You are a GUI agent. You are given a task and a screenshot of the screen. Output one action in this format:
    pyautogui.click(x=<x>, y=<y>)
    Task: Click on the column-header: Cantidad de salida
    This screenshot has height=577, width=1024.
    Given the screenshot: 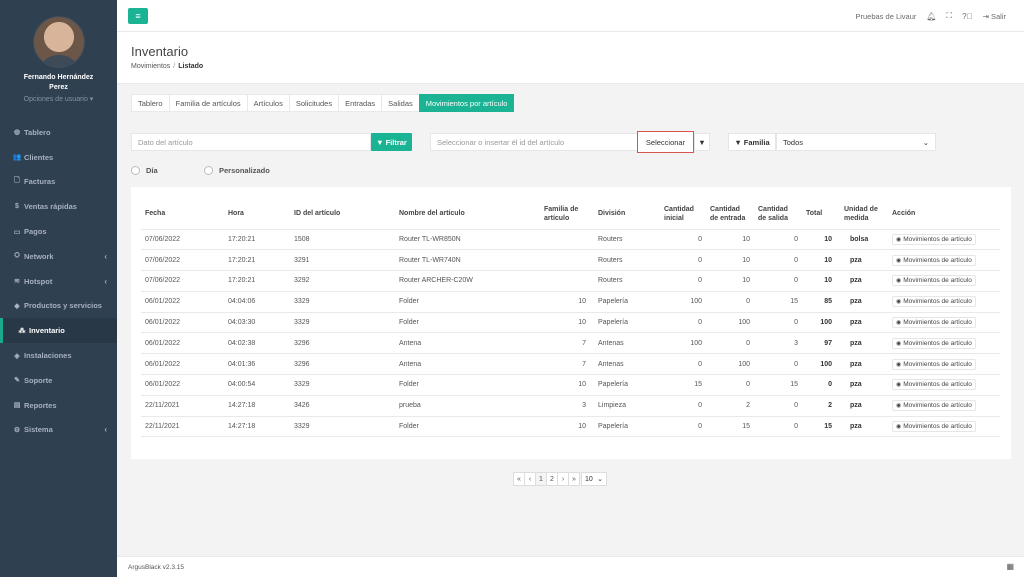 What is the action you would take?
    pyautogui.click(x=778, y=214)
    